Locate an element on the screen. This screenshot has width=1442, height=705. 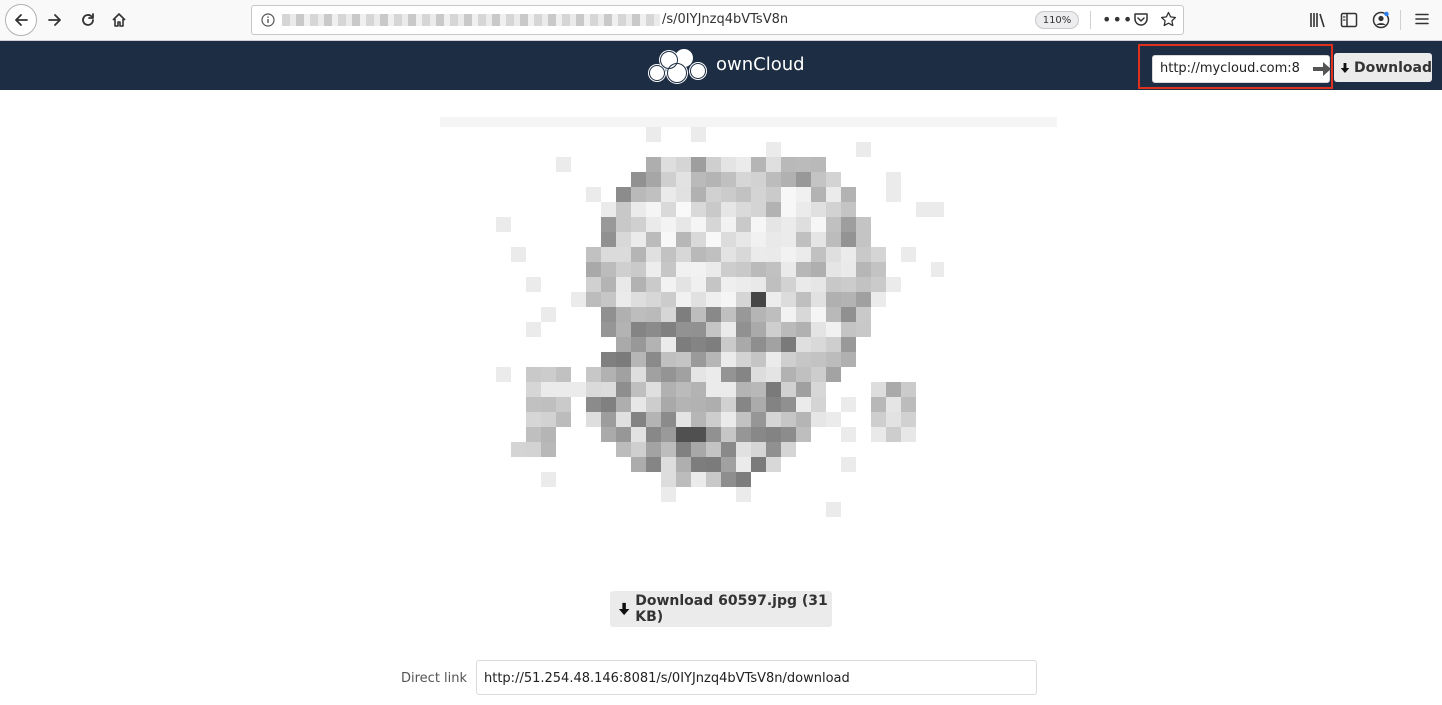
owncloud-cloud-logo is located at coordinates (677, 66).